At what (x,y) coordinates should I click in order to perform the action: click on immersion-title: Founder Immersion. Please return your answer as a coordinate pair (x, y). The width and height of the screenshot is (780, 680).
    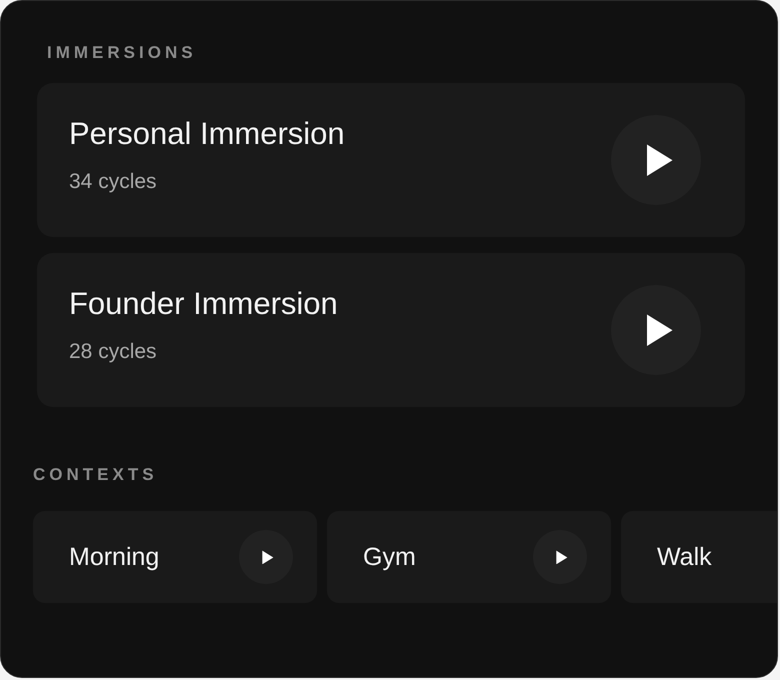
    Looking at the image, I should click on (203, 304).